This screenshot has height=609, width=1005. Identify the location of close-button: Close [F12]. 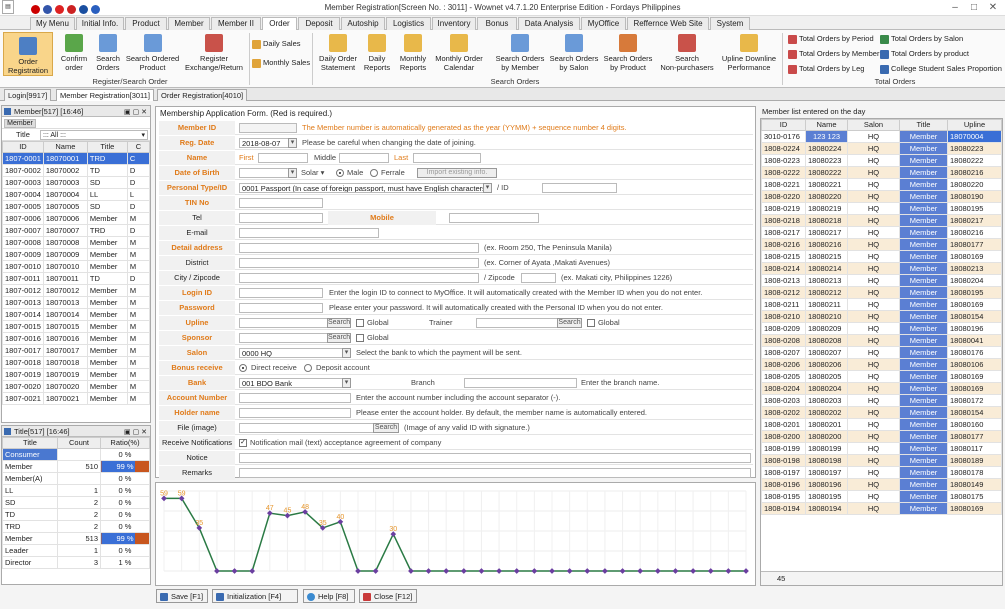
(388, 596).